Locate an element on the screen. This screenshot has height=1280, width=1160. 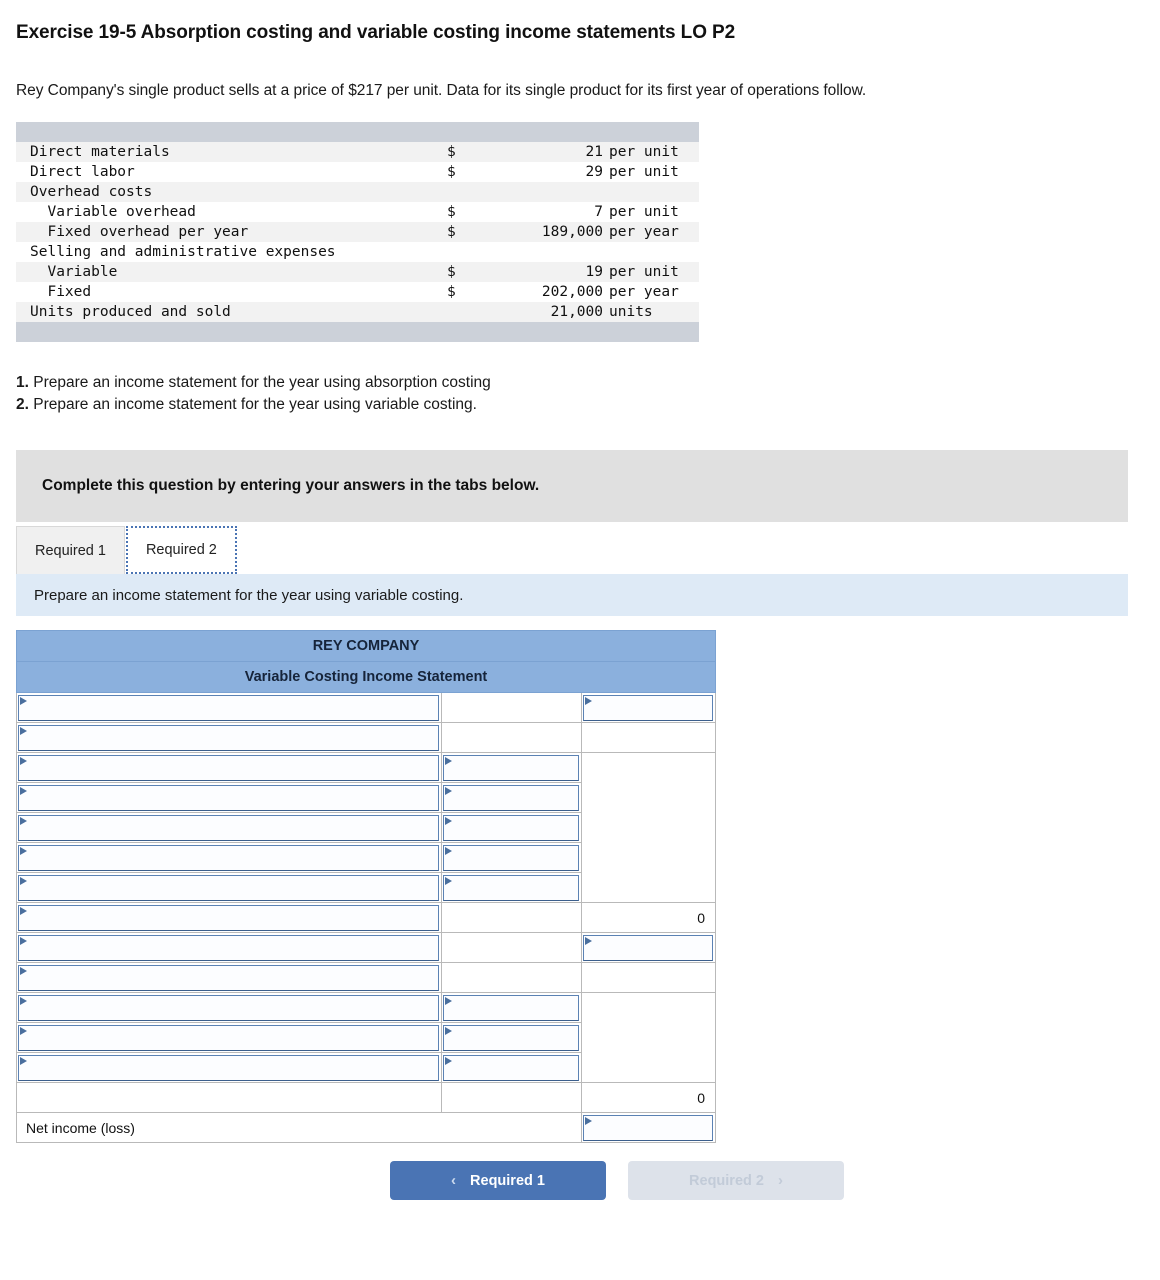
net-income-input-cell is located at coordinates (648, 1127).